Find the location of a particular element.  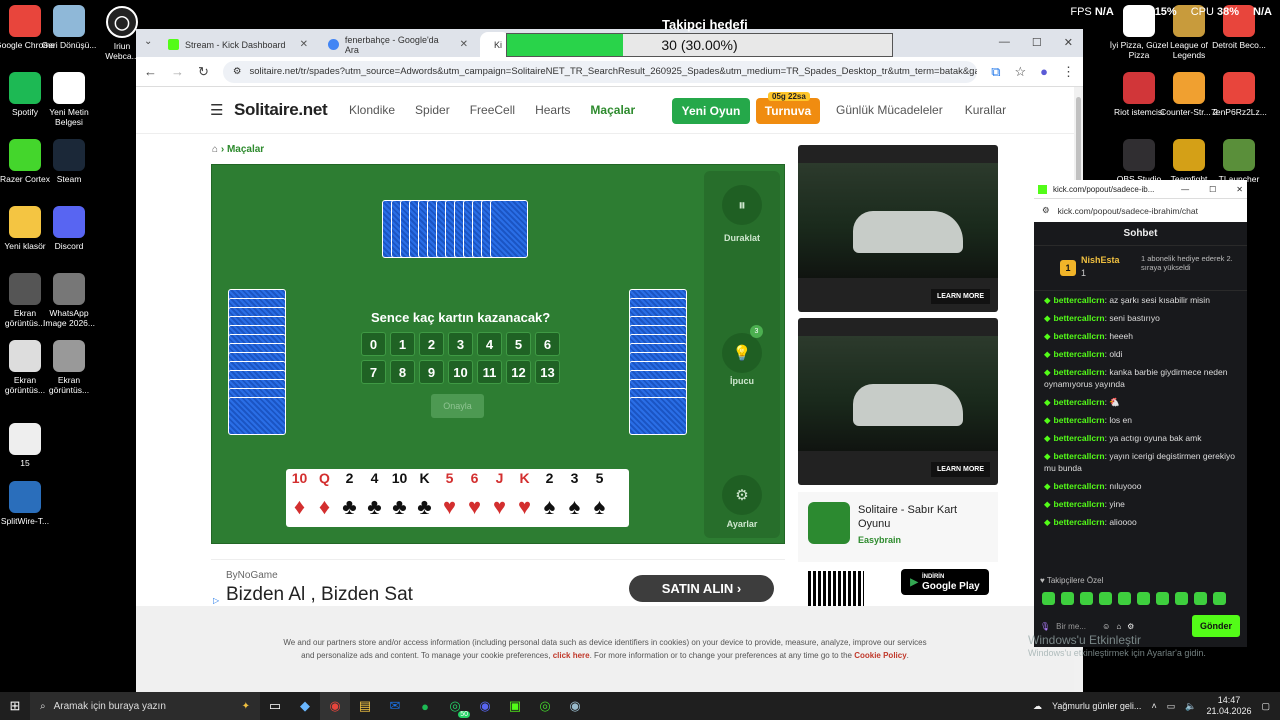

sub-username: NishEsta is located at coordinates (1100, 260).